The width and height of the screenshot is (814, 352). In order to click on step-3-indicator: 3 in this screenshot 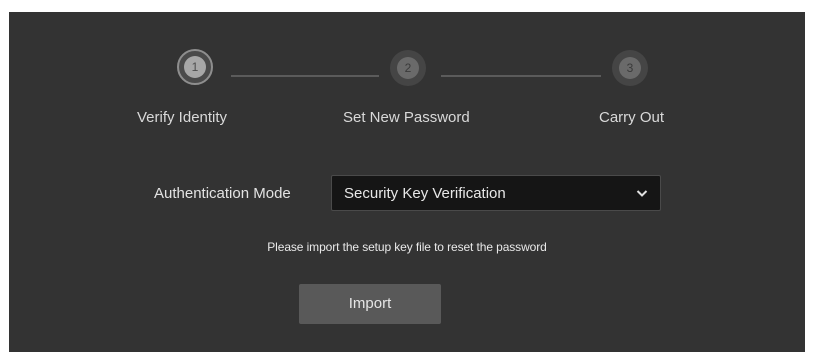, I will do `click(630, 68)`.